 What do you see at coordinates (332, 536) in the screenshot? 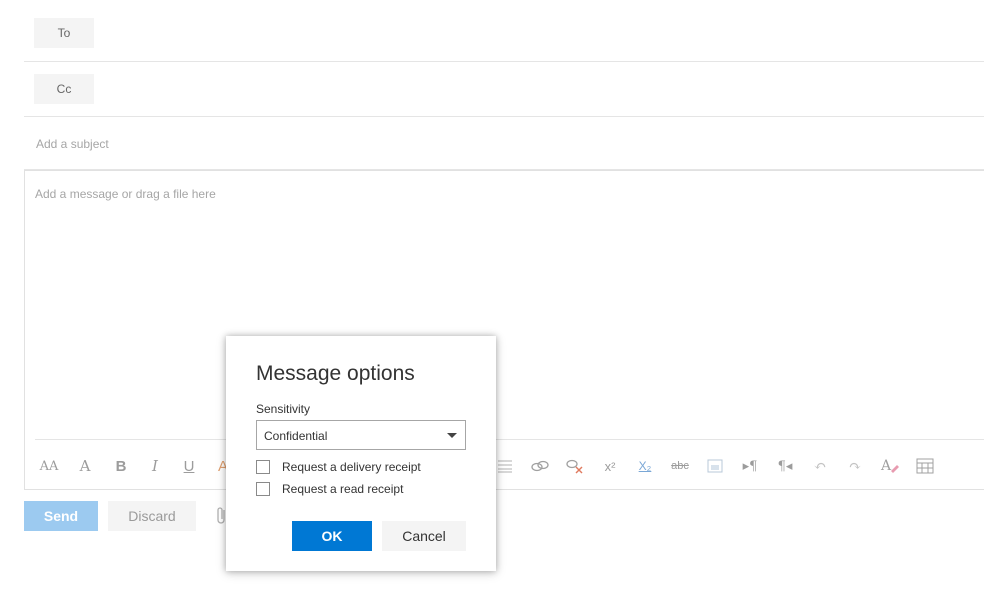
I see `ok-button: OK` at bounding box center [332, 536].